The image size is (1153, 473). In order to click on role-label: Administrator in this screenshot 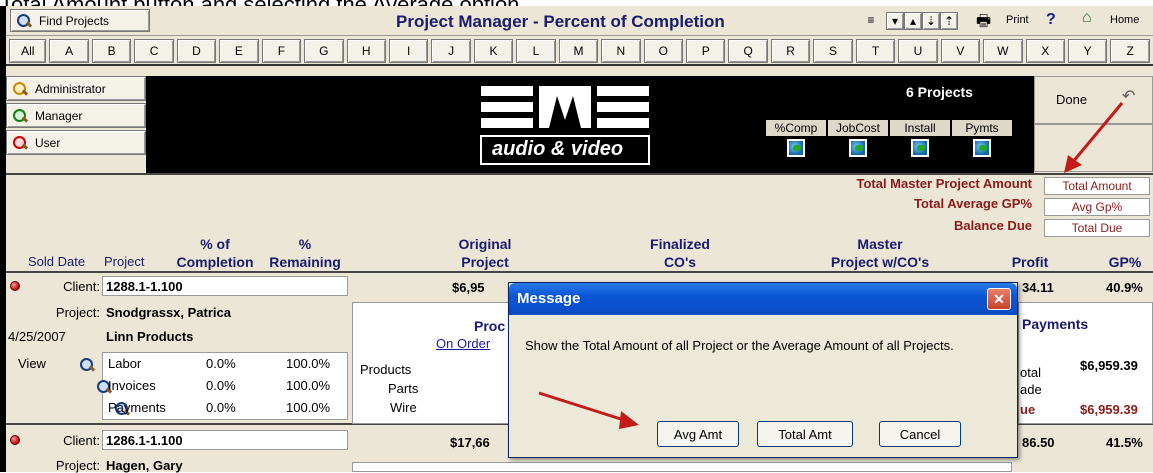, I will do `click(70, 88)`.